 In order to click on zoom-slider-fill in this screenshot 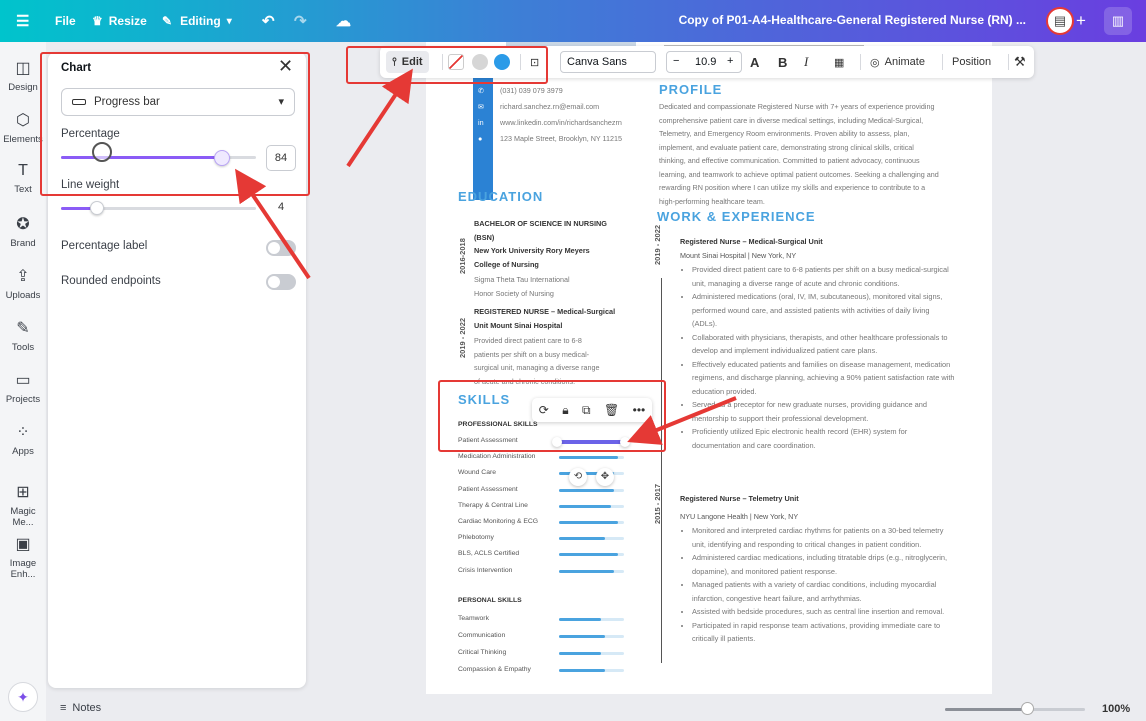, I will do `click(986, 709)`.